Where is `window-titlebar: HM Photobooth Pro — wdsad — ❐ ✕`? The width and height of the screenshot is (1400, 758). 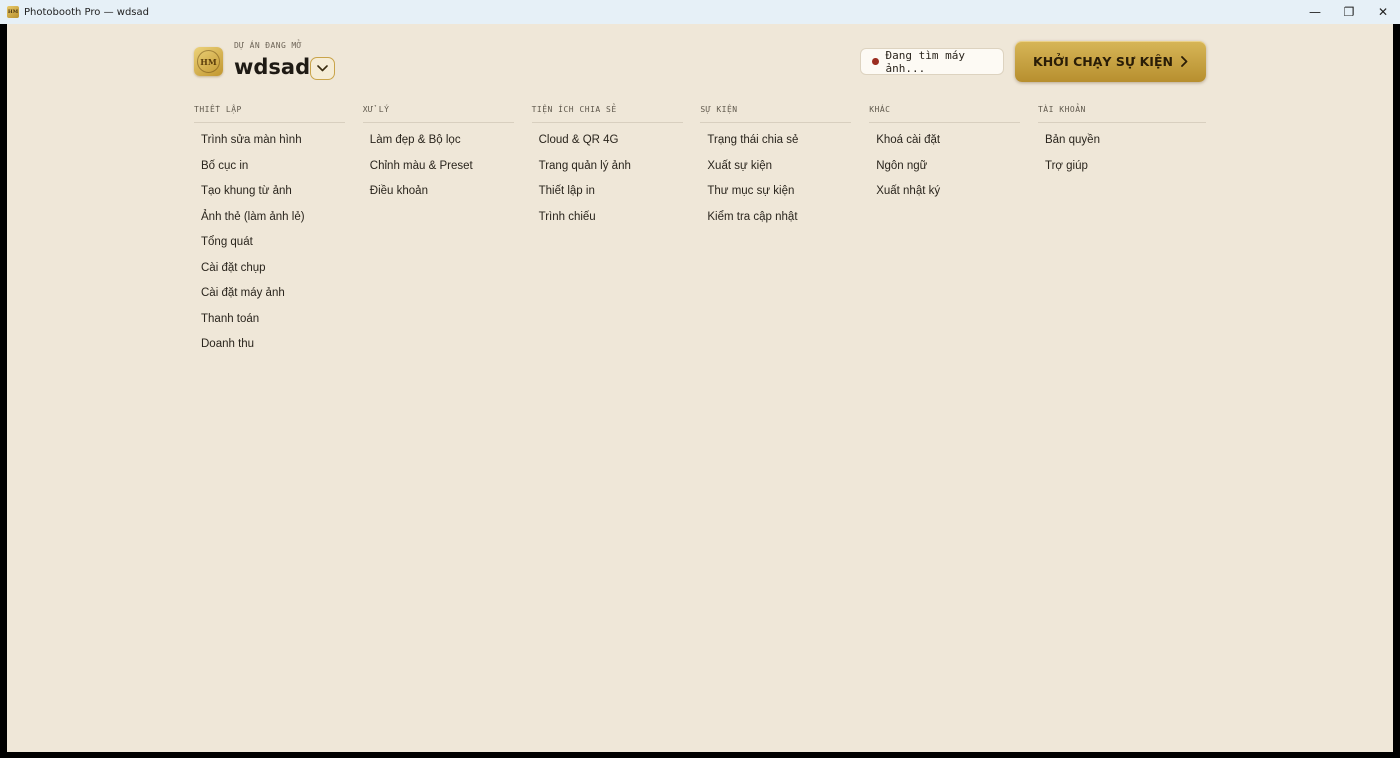
window-titlebar: HM Photobooth Pro — wdsad — ❐ ✕ is located at coordinates (700, 12).